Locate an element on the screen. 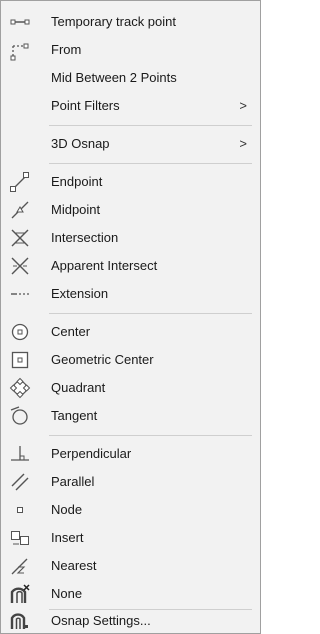  menu-item-midpoint: Midpoint is located at coordinates (130, 209).